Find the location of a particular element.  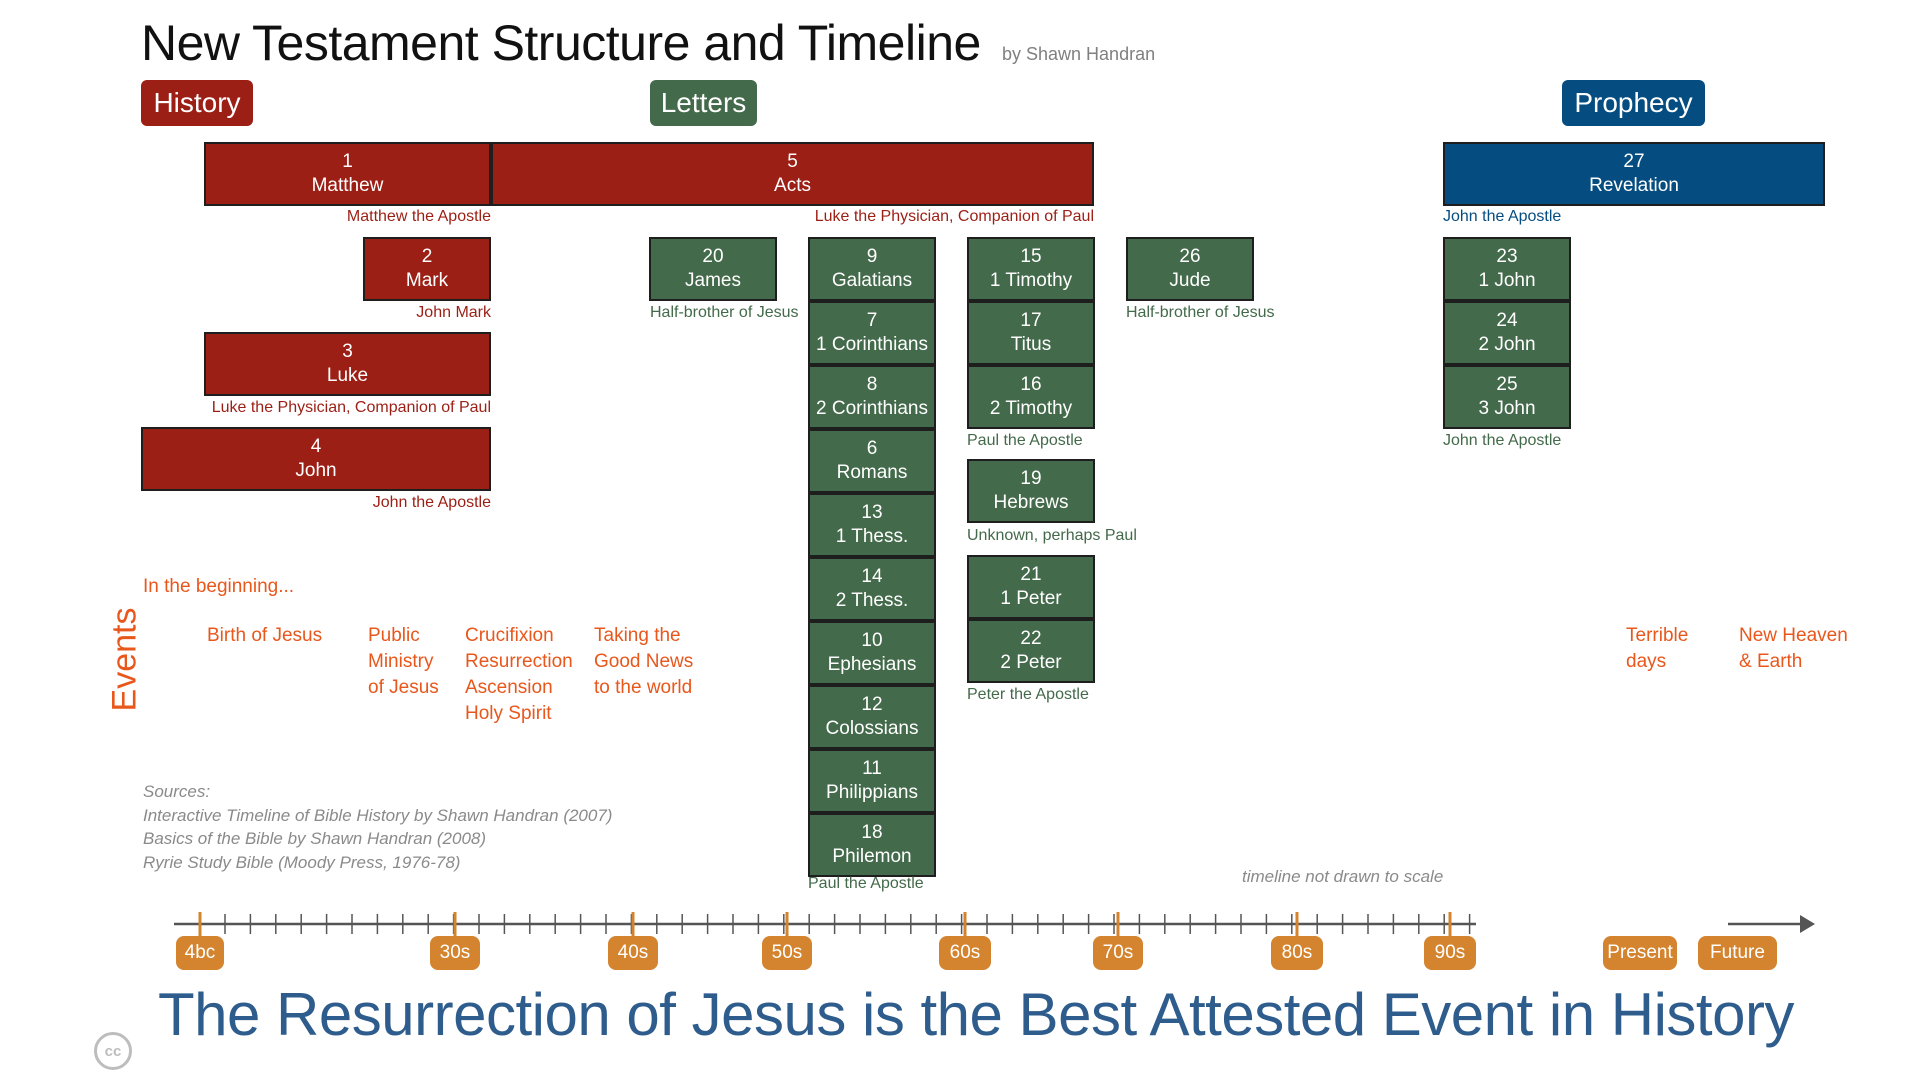

timeline-label-50s: 50s is located at coordinates (787, 953).